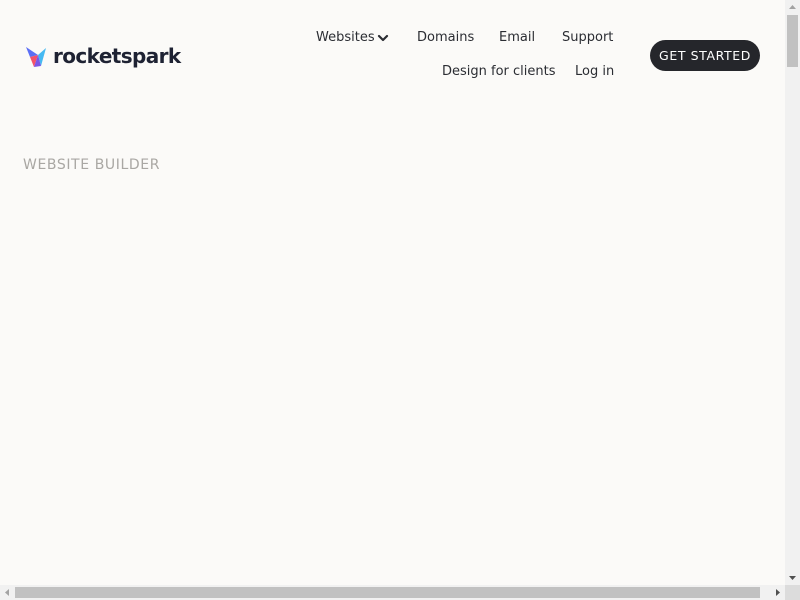 Image resolution: width=800 pixels, height=600 pixels. Describe the element at coordinates (387, 592) in the screenshot. I see `horizontal-scroll-thumb` at that location.